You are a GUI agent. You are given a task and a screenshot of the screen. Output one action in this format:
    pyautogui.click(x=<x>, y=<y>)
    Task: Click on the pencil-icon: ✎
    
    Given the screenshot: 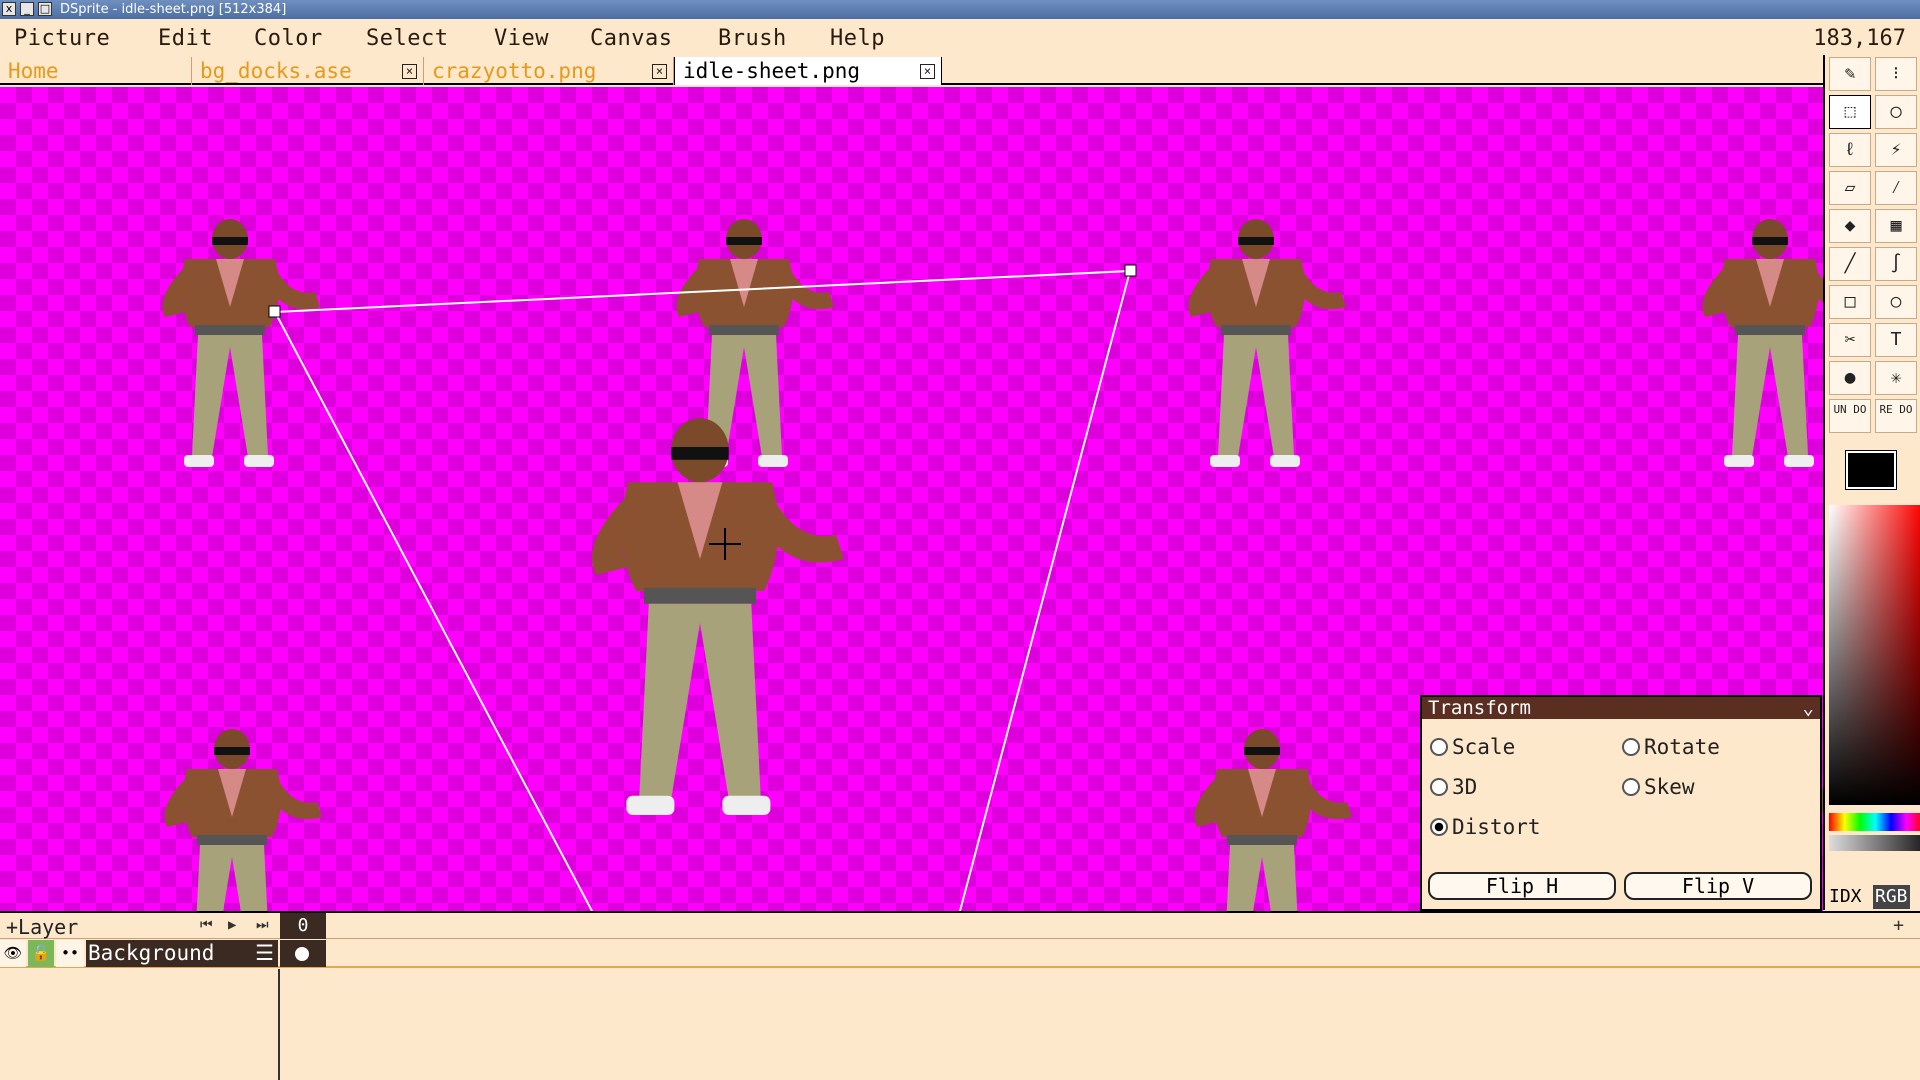 What is the action you would take?
    pyautogui.click(x=1850, y=74)
    